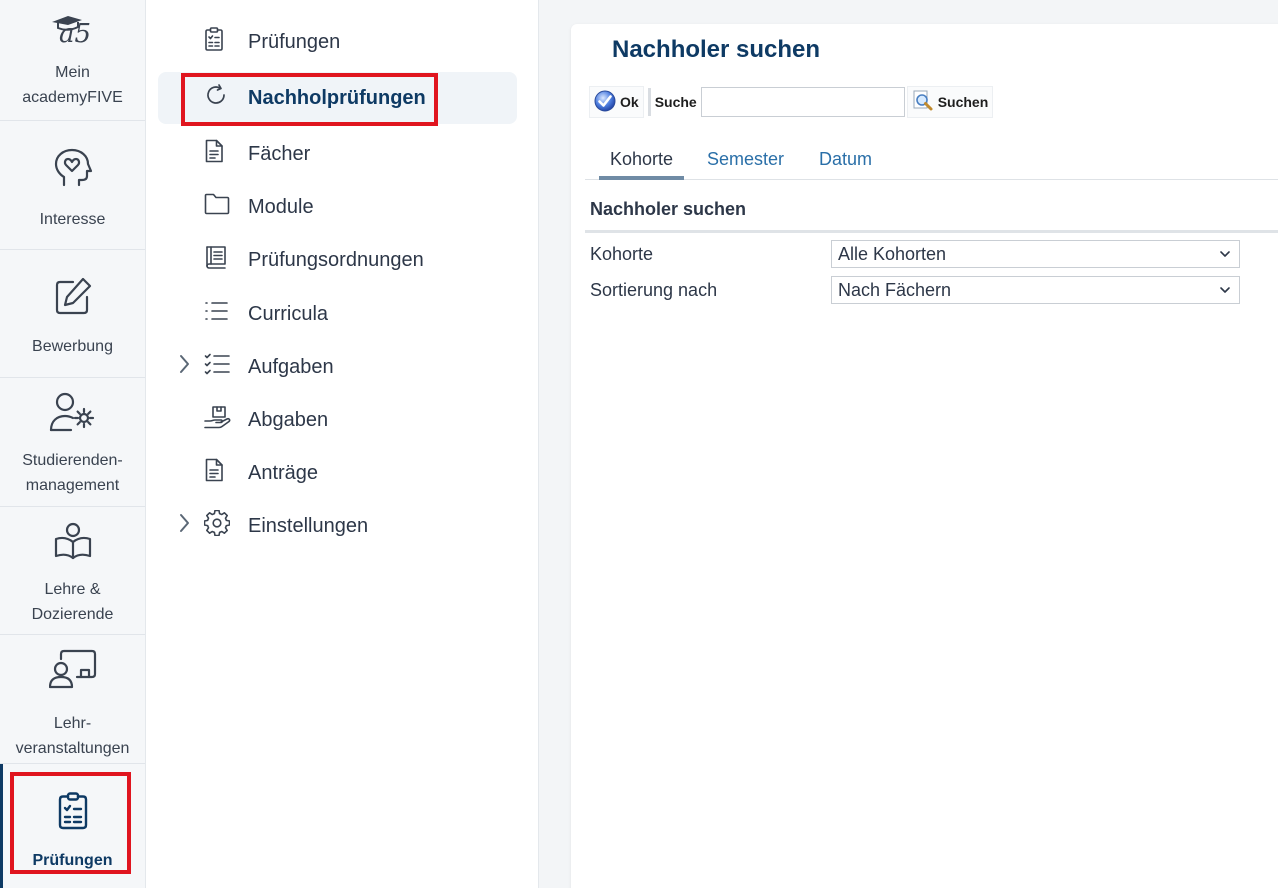  What do you see at coordinates (73, 171) in the screenshot?
I see `head-heart-icon` at bounding box center [73, 171].